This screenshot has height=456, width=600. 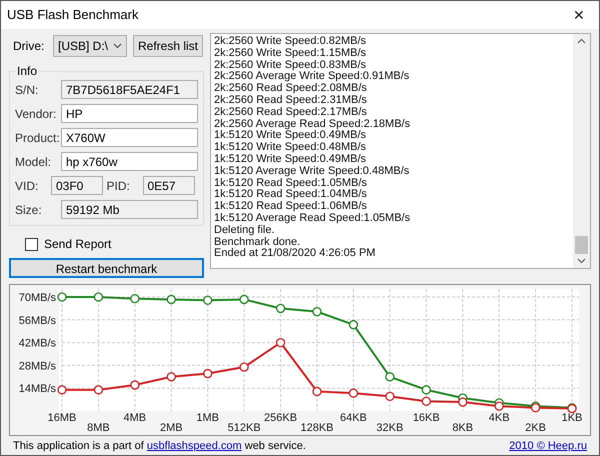 I want to click on log-line: 2k:2560 Average Read Speed:2.18MB/s, so click(x=312, y=124).